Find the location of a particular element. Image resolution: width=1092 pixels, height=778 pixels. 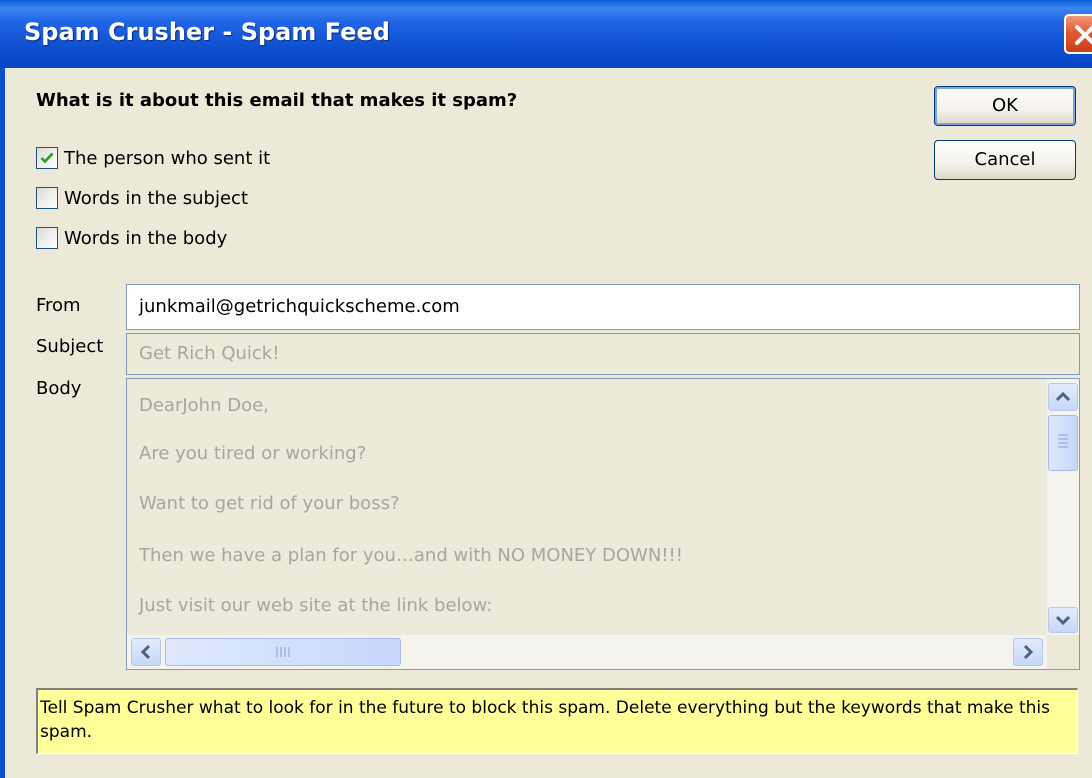

scrollbar-corner is located at coordinates (1063, 652).